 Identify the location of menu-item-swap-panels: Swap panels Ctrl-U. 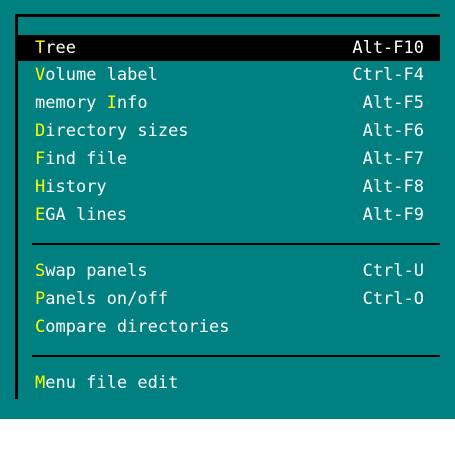
(228, 271).